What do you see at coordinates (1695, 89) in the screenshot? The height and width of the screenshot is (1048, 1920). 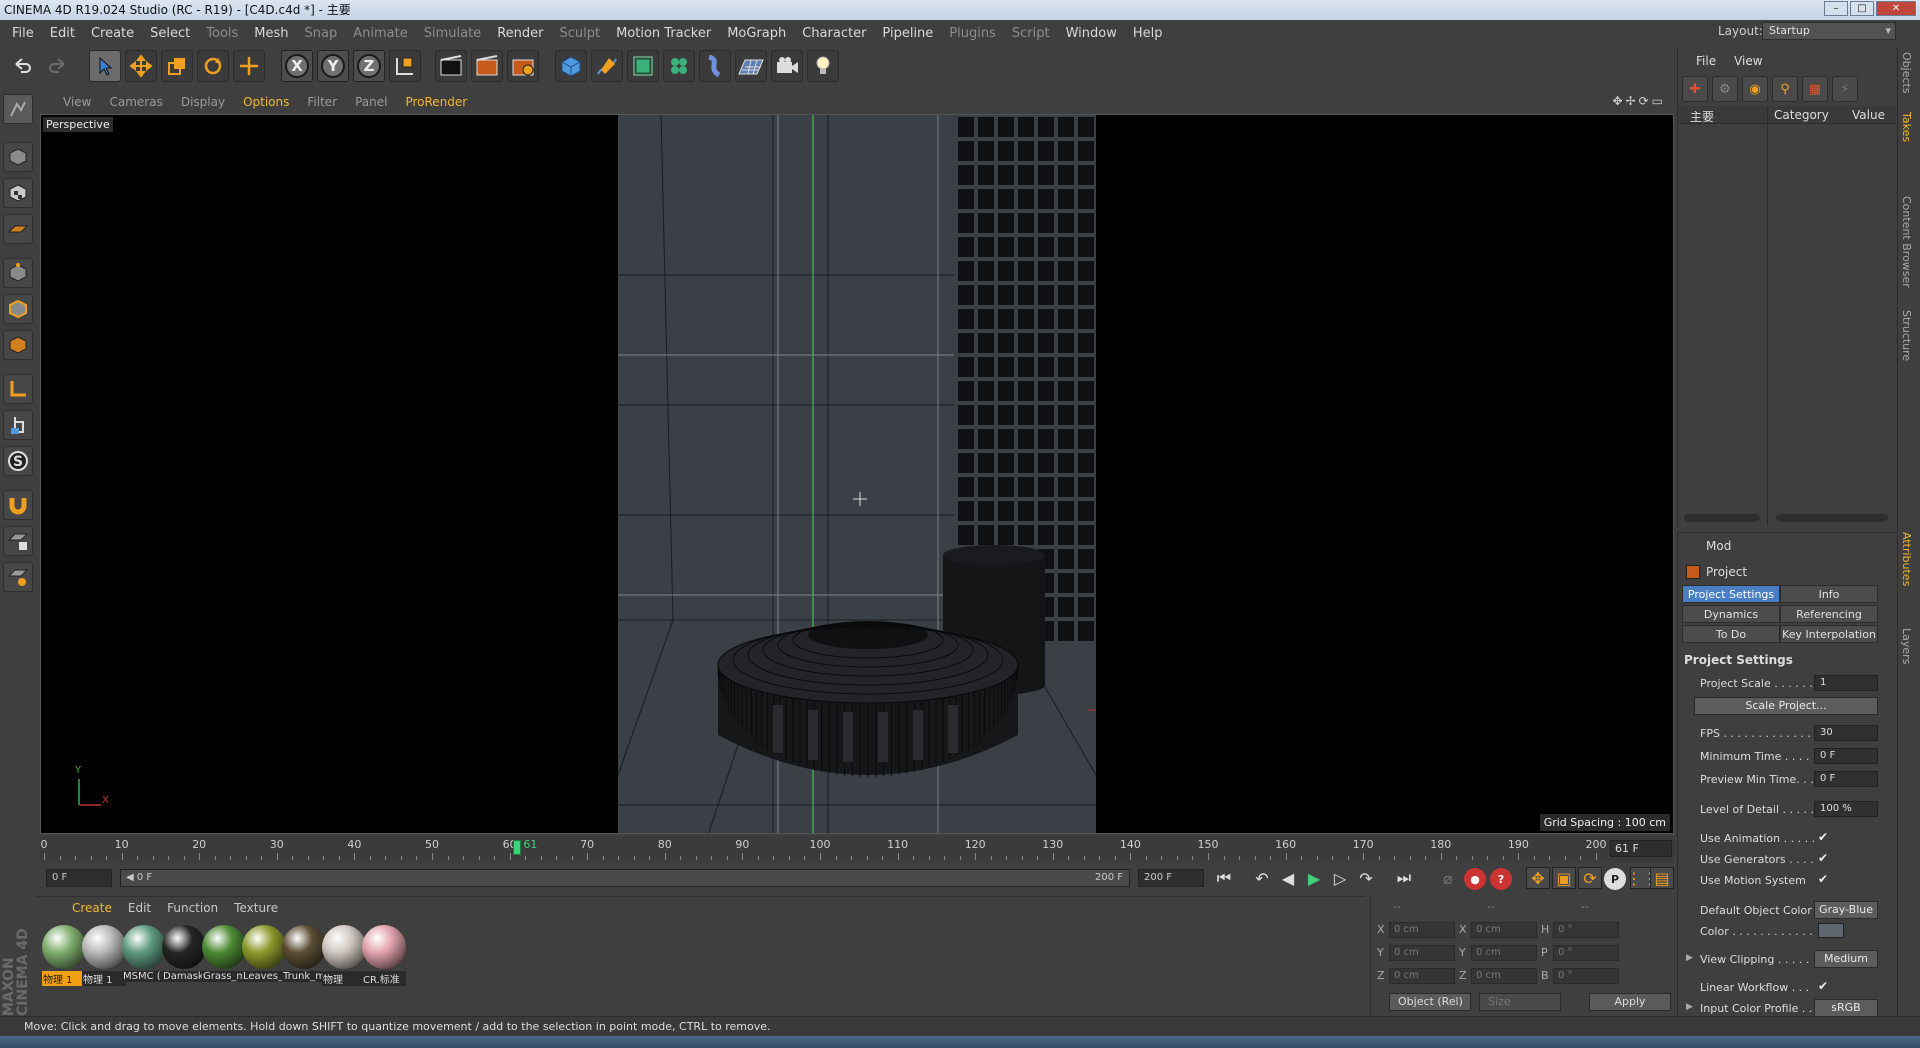 I see `new-take-icon: ✚` at bounding box center [1695, 89].